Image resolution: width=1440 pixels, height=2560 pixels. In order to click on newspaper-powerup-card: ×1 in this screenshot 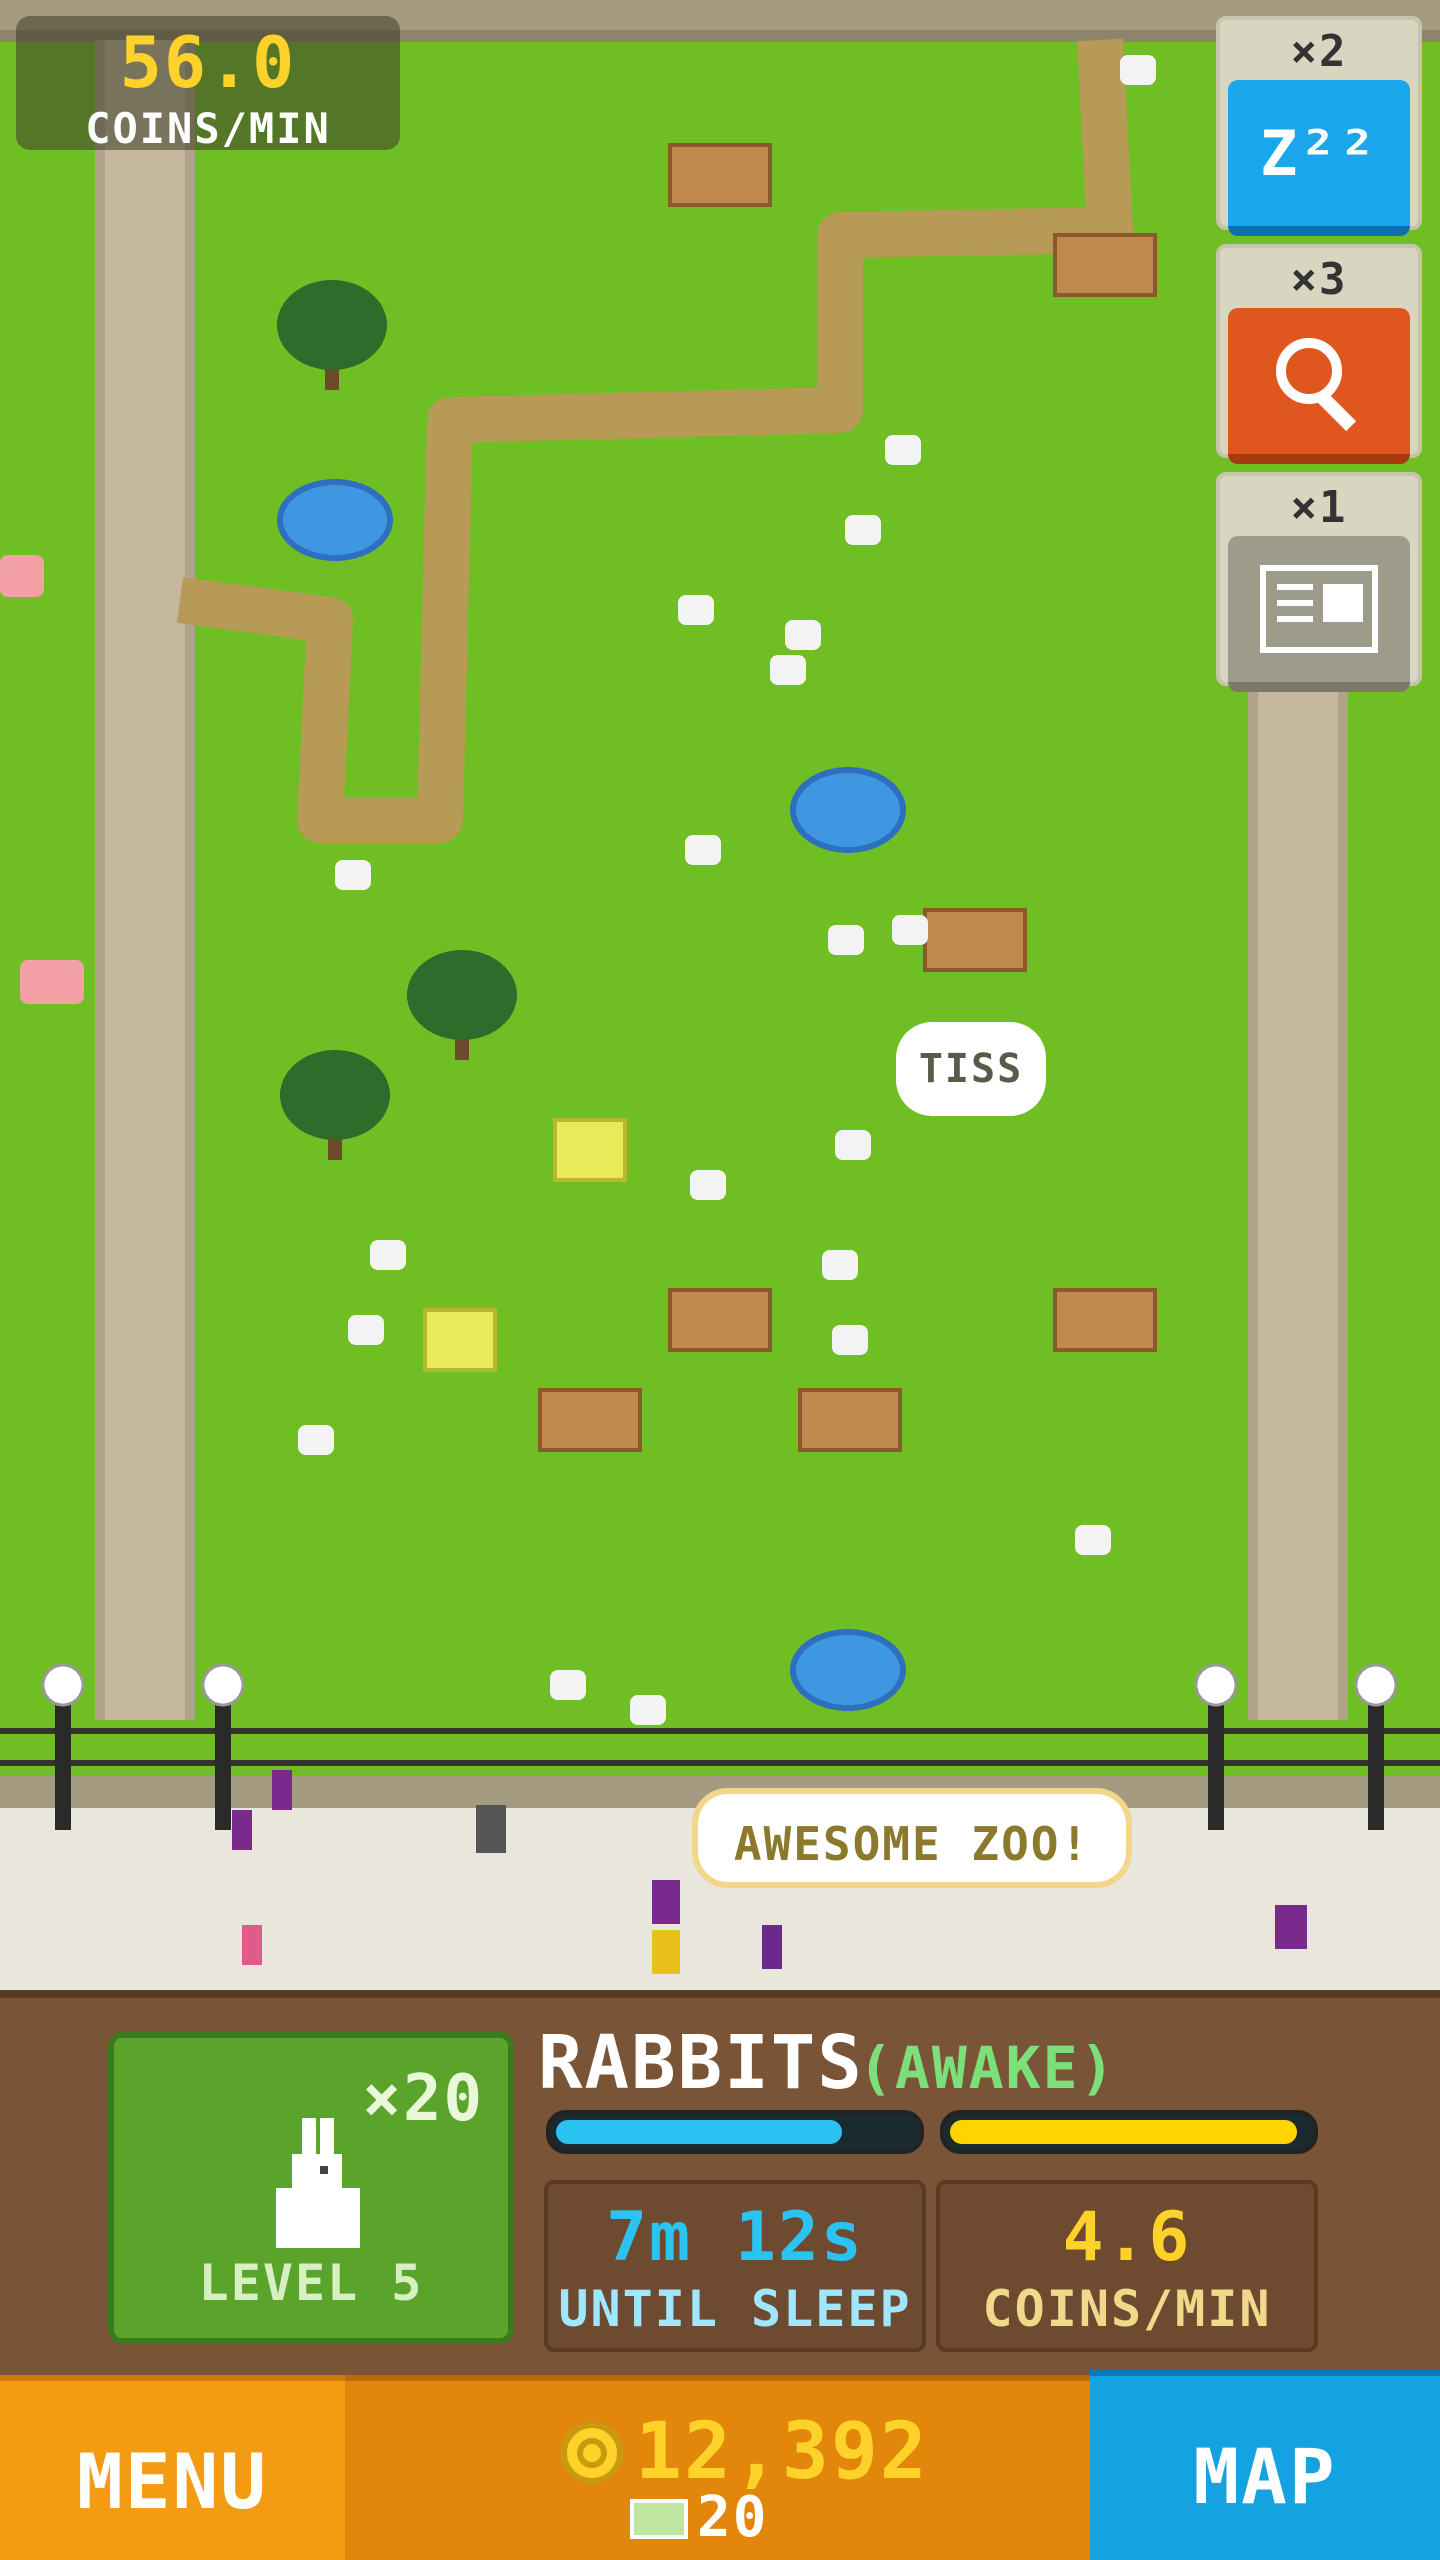, I will do `click(1319, 582)`.